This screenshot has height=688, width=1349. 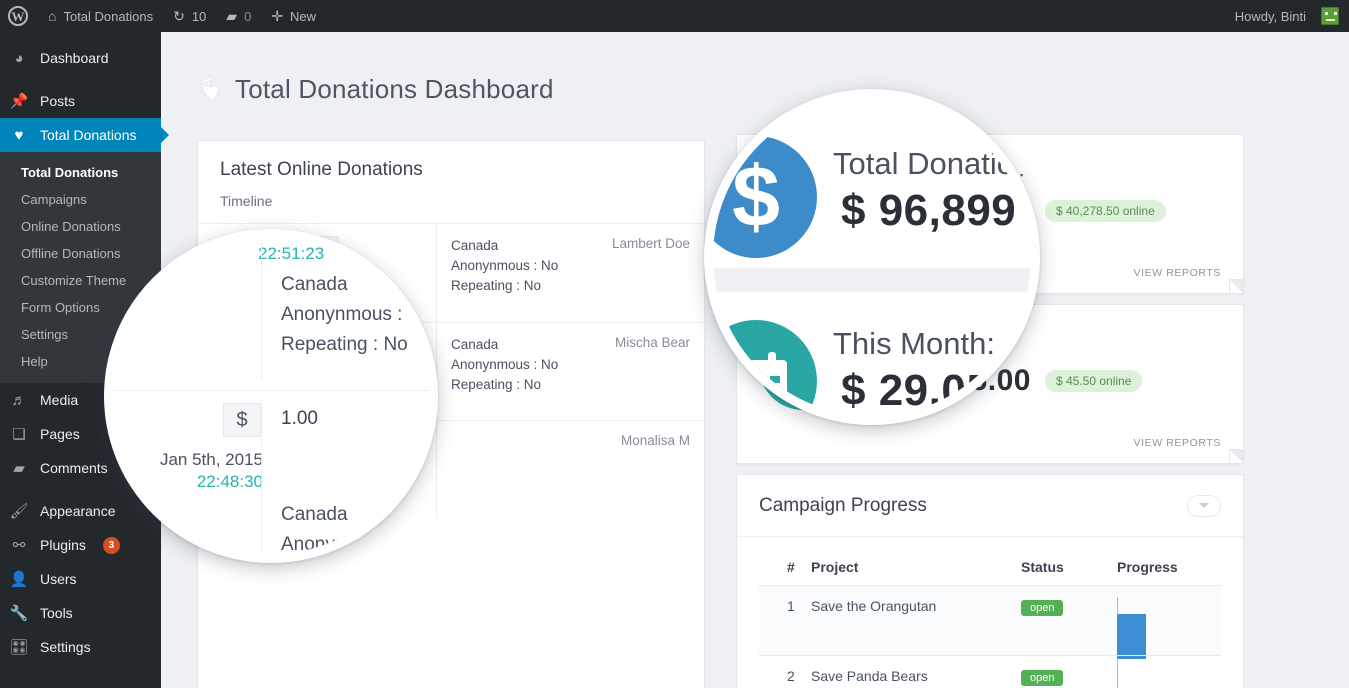 What do you see at coordinates (914, 343) in the screenshot?
I see `magnified-month-label: This Month:` at bounding box center [914, 343].